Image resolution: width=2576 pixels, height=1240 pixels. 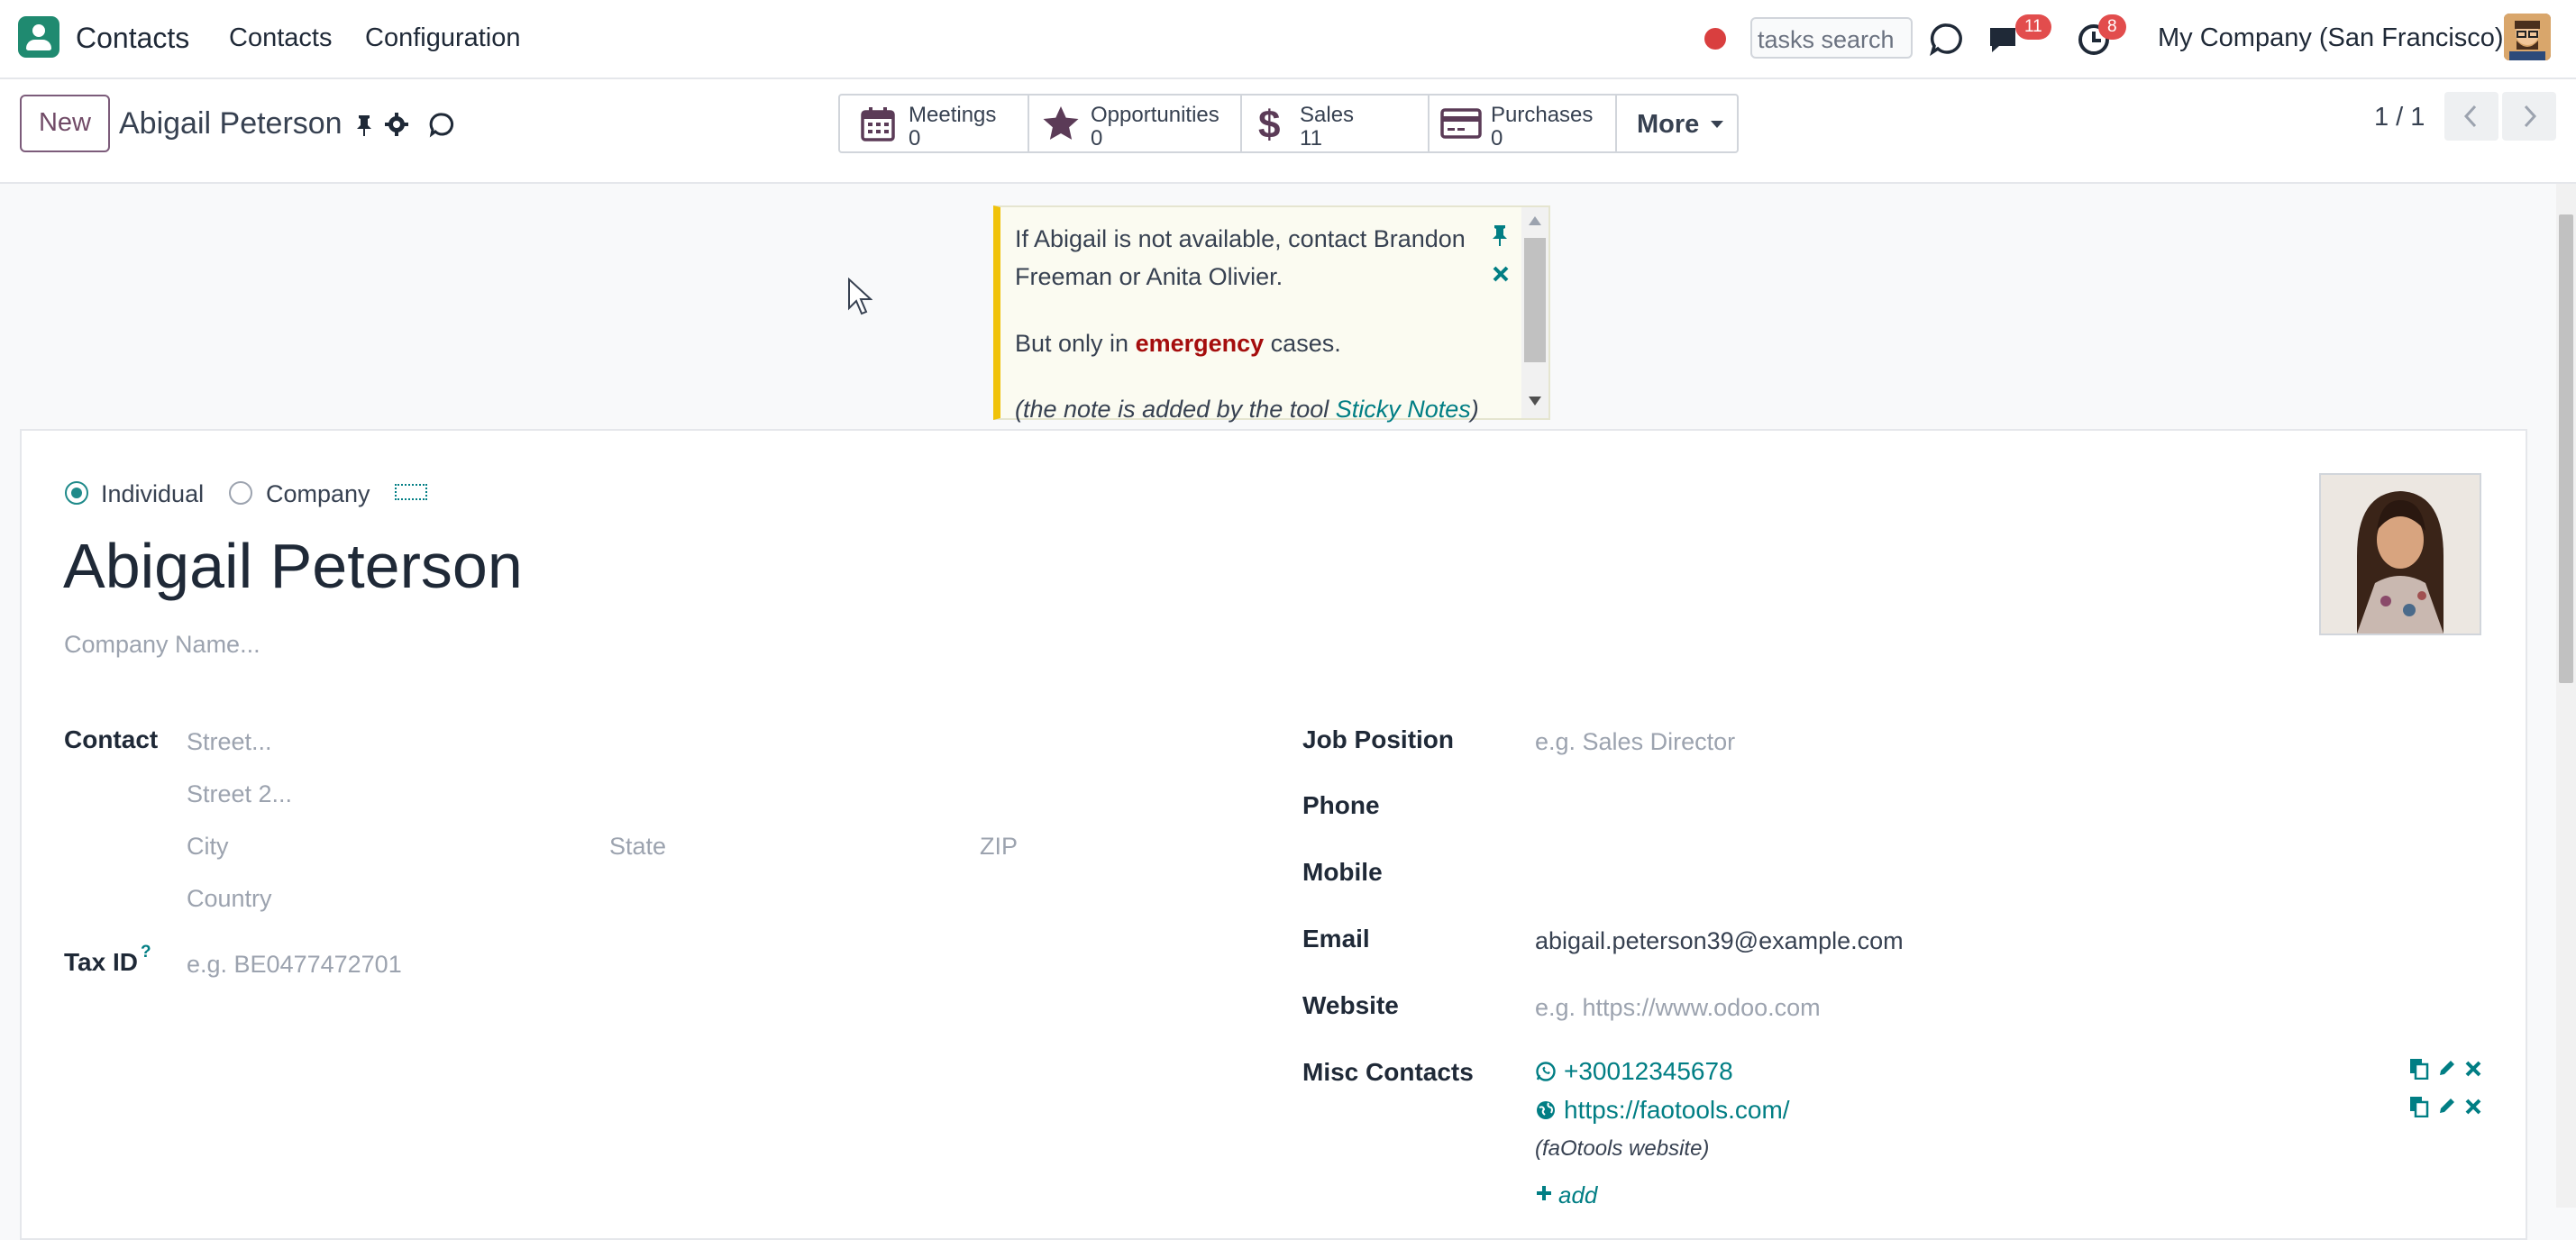 I want to click on contact-photo, so click(x=2400, y=554).